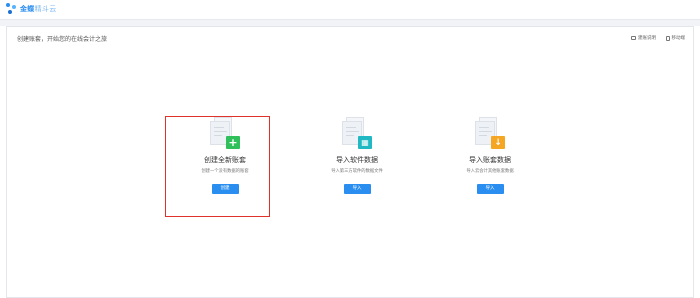  What do you see at coordinates (233, 142) in the screenshot?
I see `plus-icon: +` at bounding box center [233, 142].